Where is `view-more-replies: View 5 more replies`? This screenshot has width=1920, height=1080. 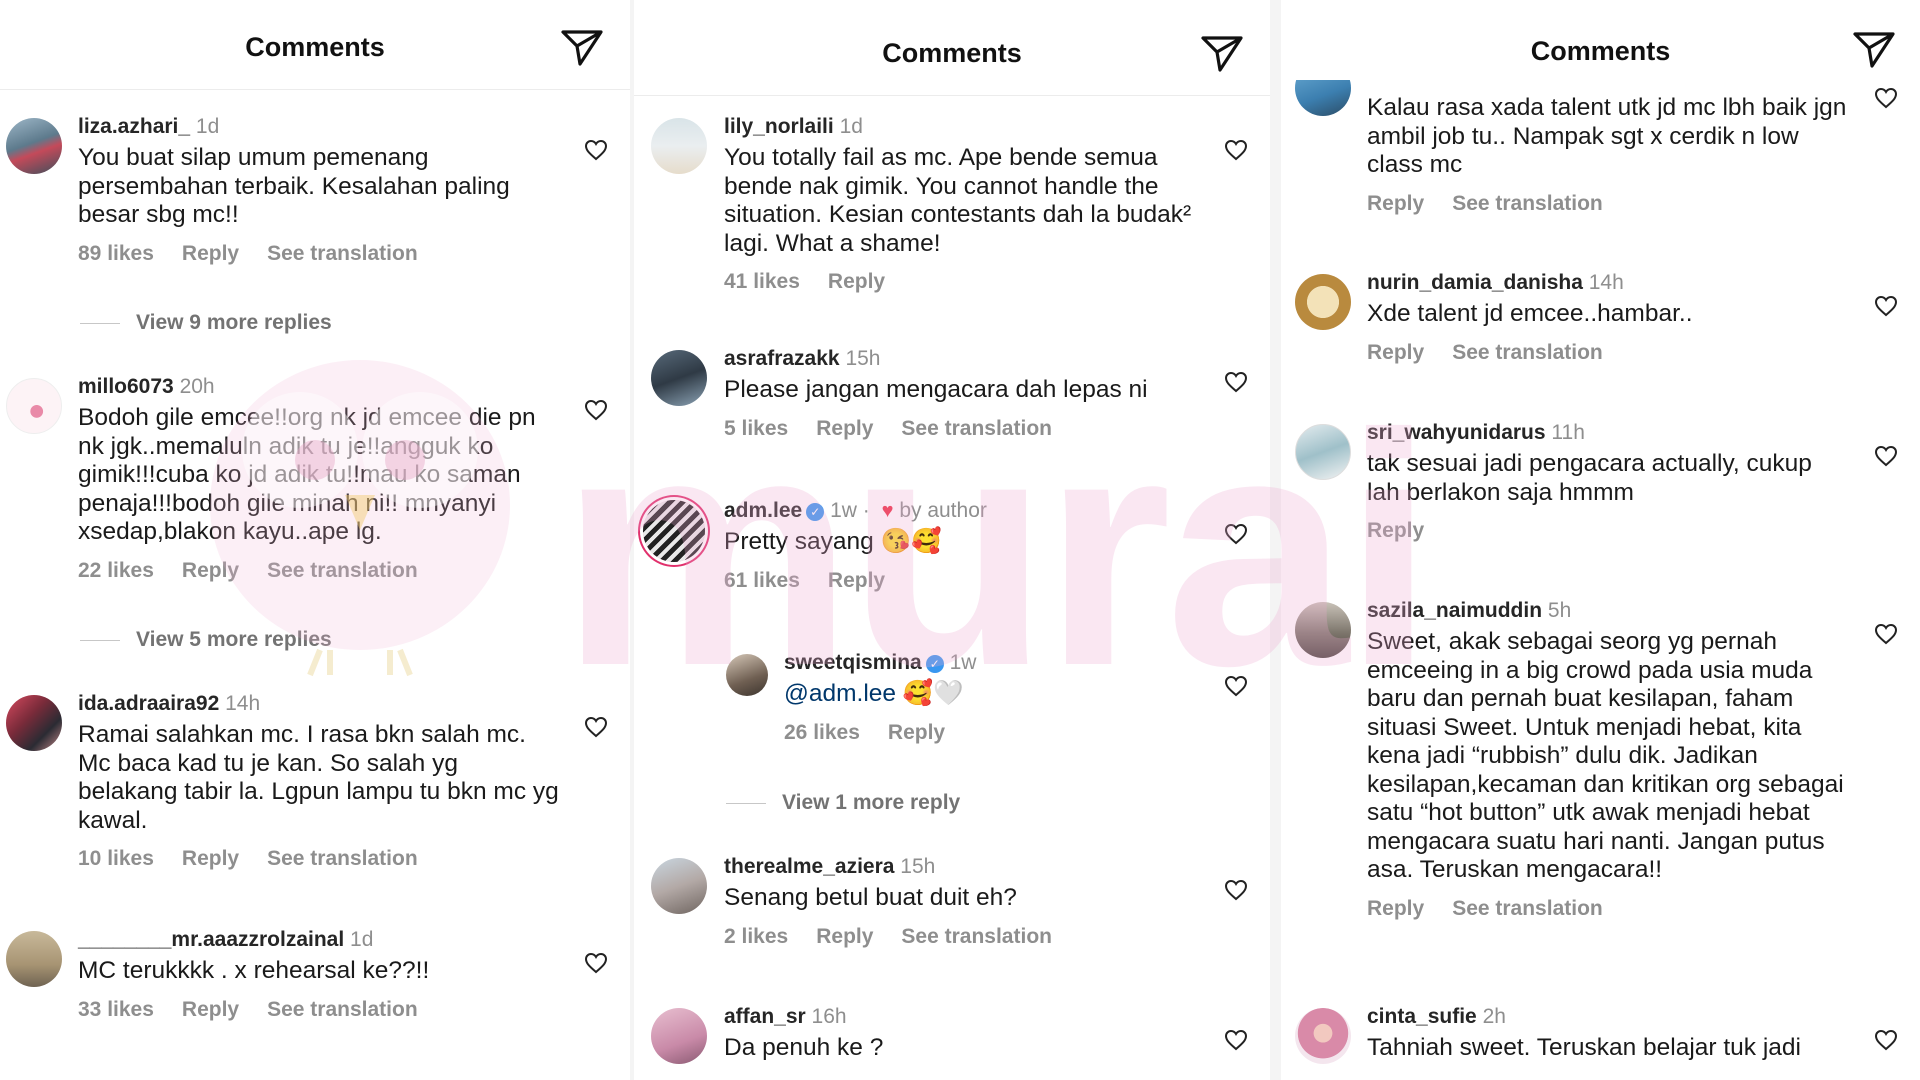 view-more-replies: View 5 more replies is located at coordinates (206, 640).